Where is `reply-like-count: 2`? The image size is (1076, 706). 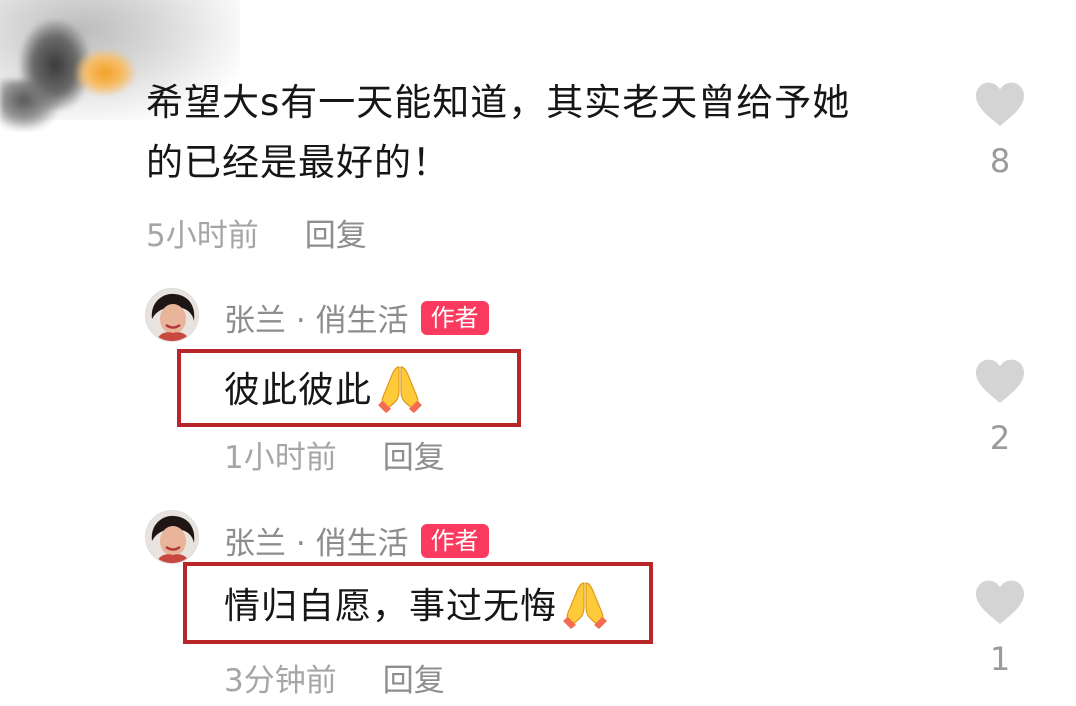 reply-like-count: 2 is located at coordinates (1000, 438).